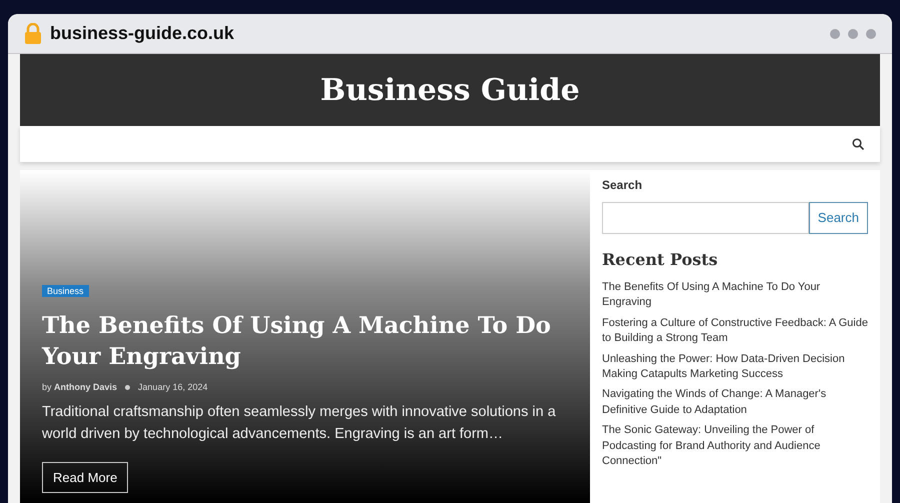  I want to click on recent-post-link: Fostering a Culture of Constructive Feedback: A Guide to Building a Strong Team, so click(735, 331).